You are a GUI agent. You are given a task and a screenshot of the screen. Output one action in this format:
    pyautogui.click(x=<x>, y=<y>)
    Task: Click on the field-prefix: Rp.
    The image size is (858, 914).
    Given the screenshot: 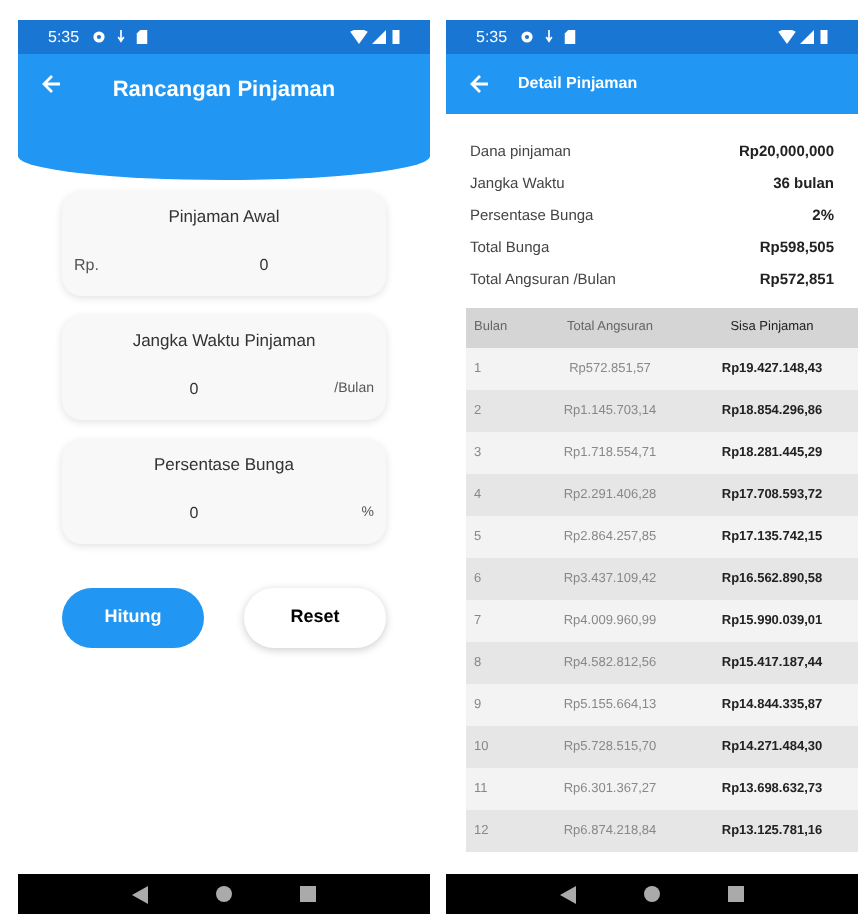 What is the action you would take?
    pyautogui.click(x=87, y=265)
    